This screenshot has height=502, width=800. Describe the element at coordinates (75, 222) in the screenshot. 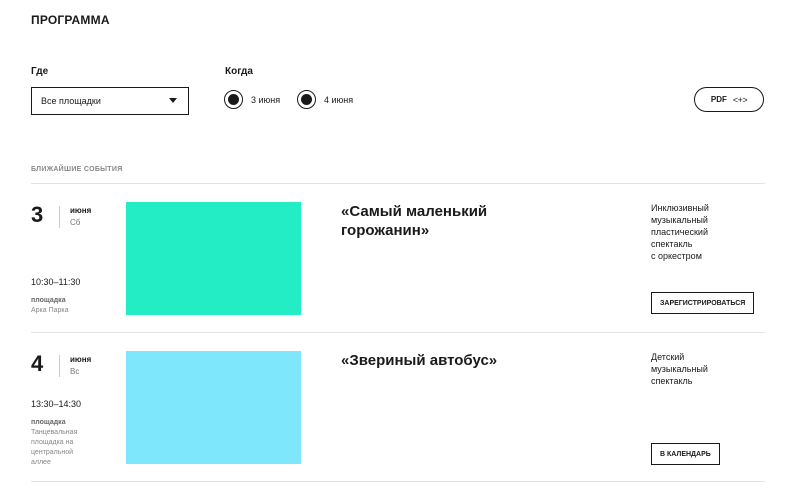

I see `event-weekday: Сб` at that location.